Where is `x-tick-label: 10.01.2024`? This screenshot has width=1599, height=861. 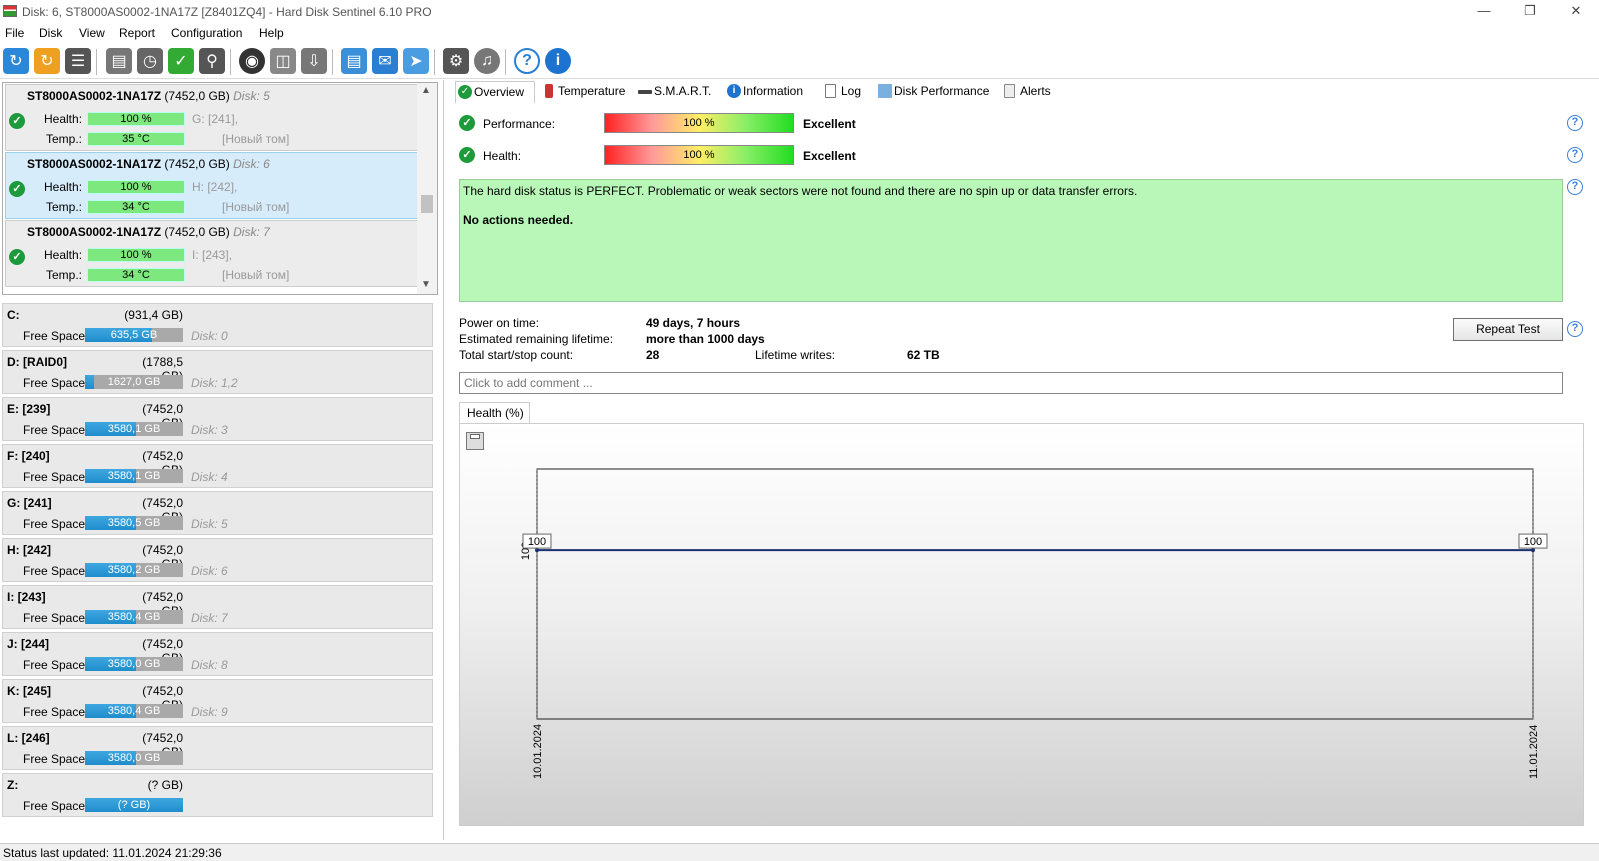 x-tick-label: 10.01.2024 is located at coordinates (538, 751).